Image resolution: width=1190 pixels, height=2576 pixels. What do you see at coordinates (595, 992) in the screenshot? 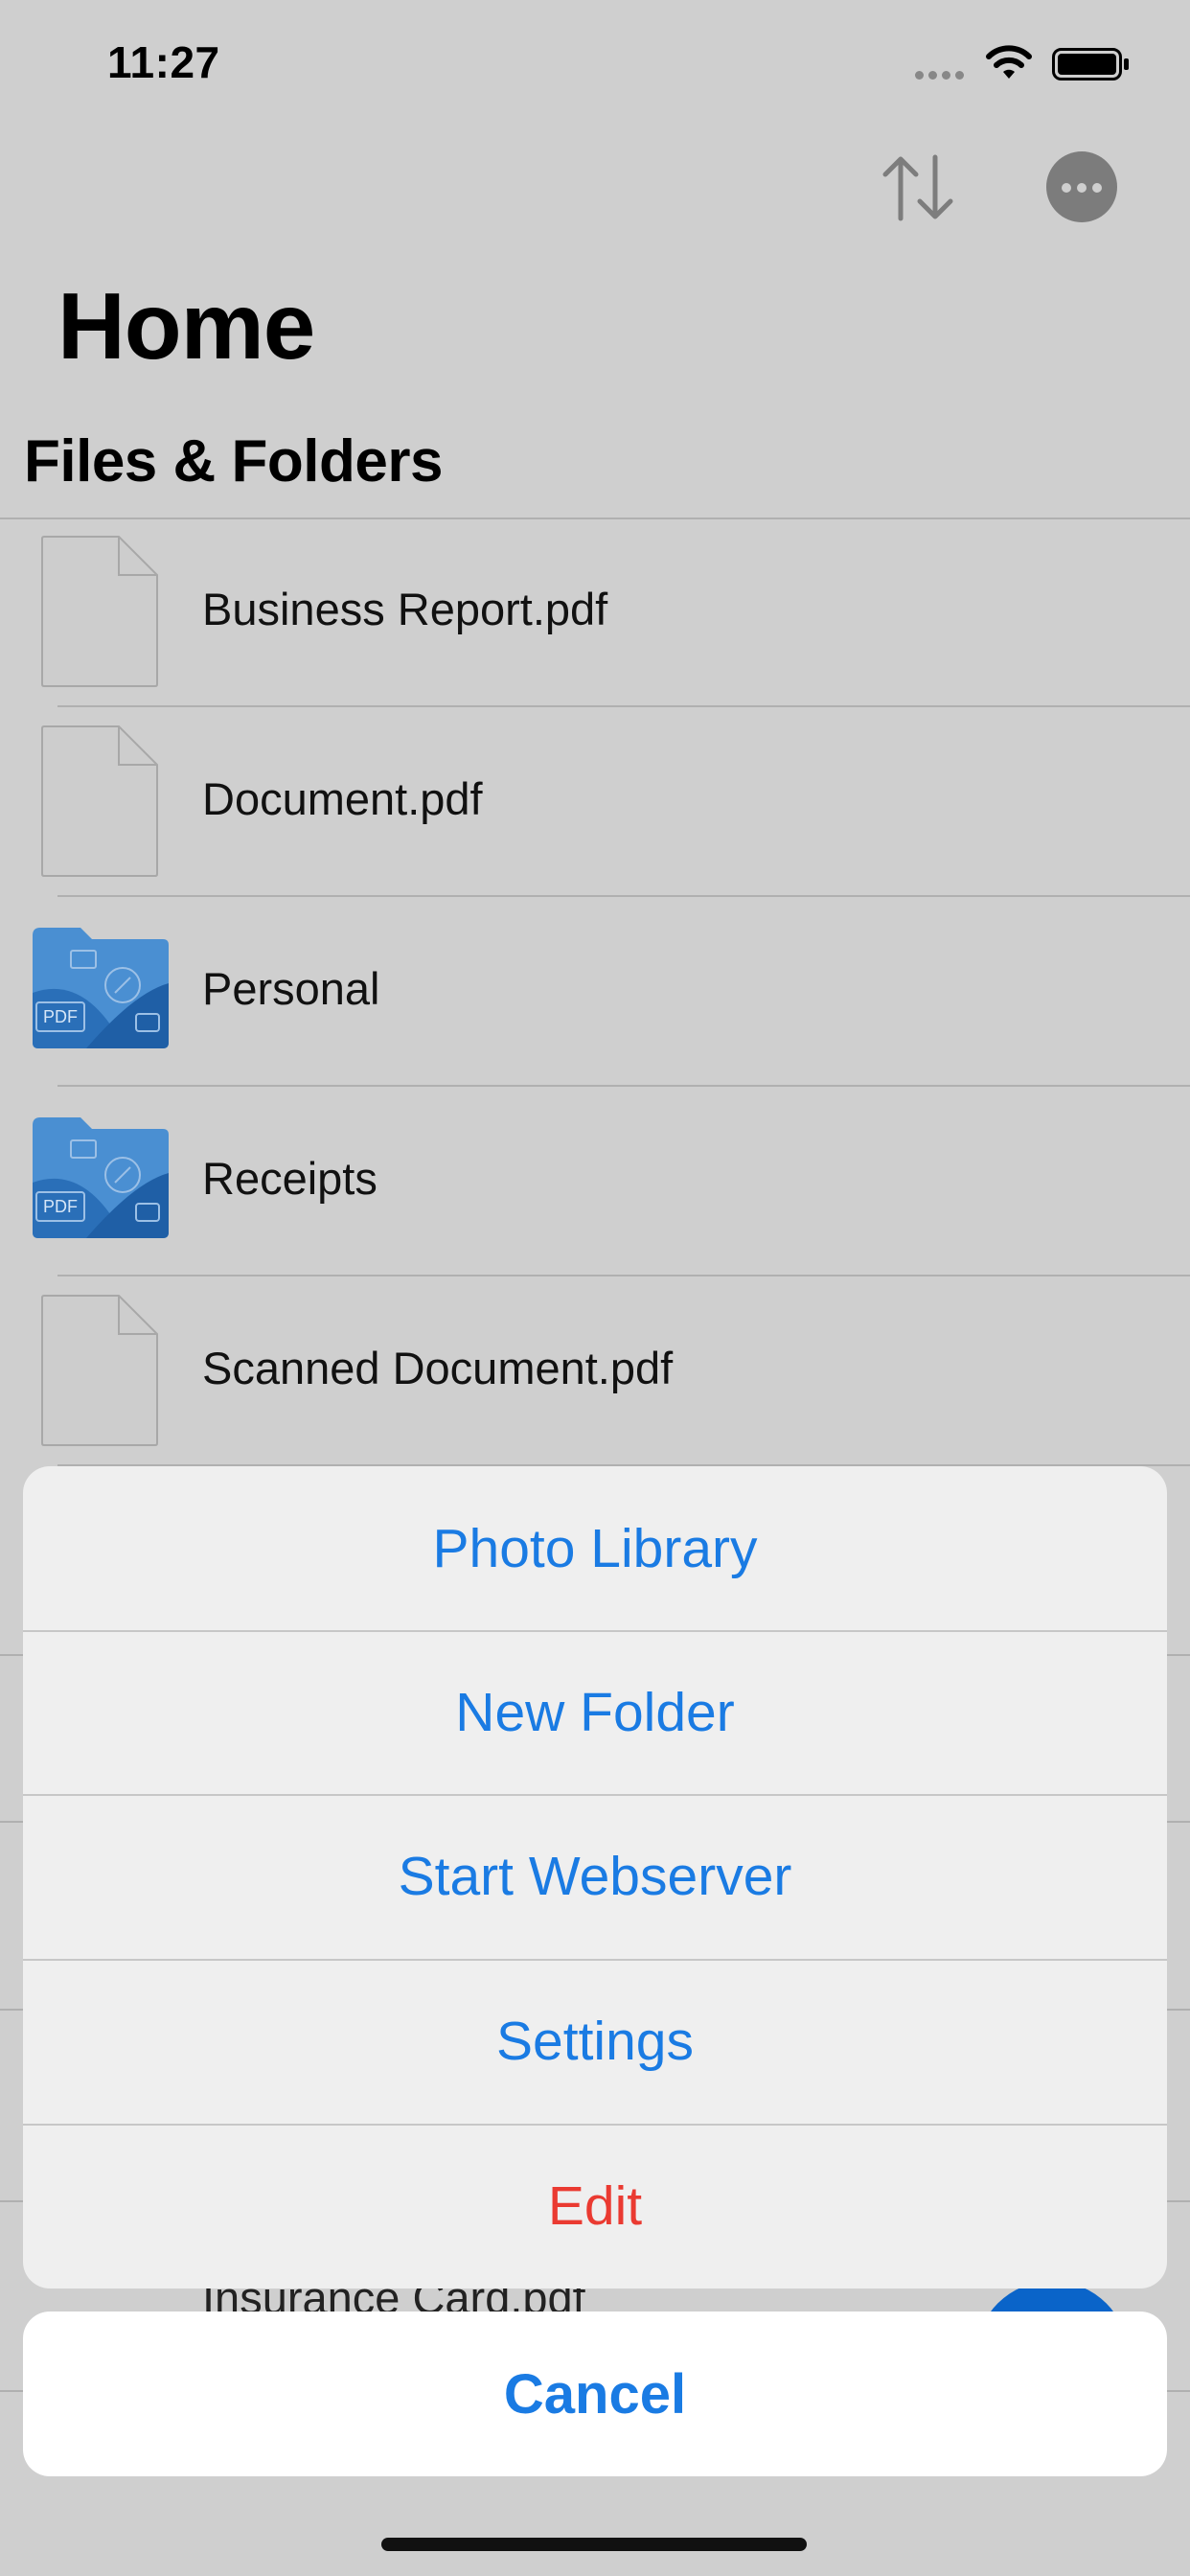
I see `list-item: PDF Personal` at bounding box center [595, 992].